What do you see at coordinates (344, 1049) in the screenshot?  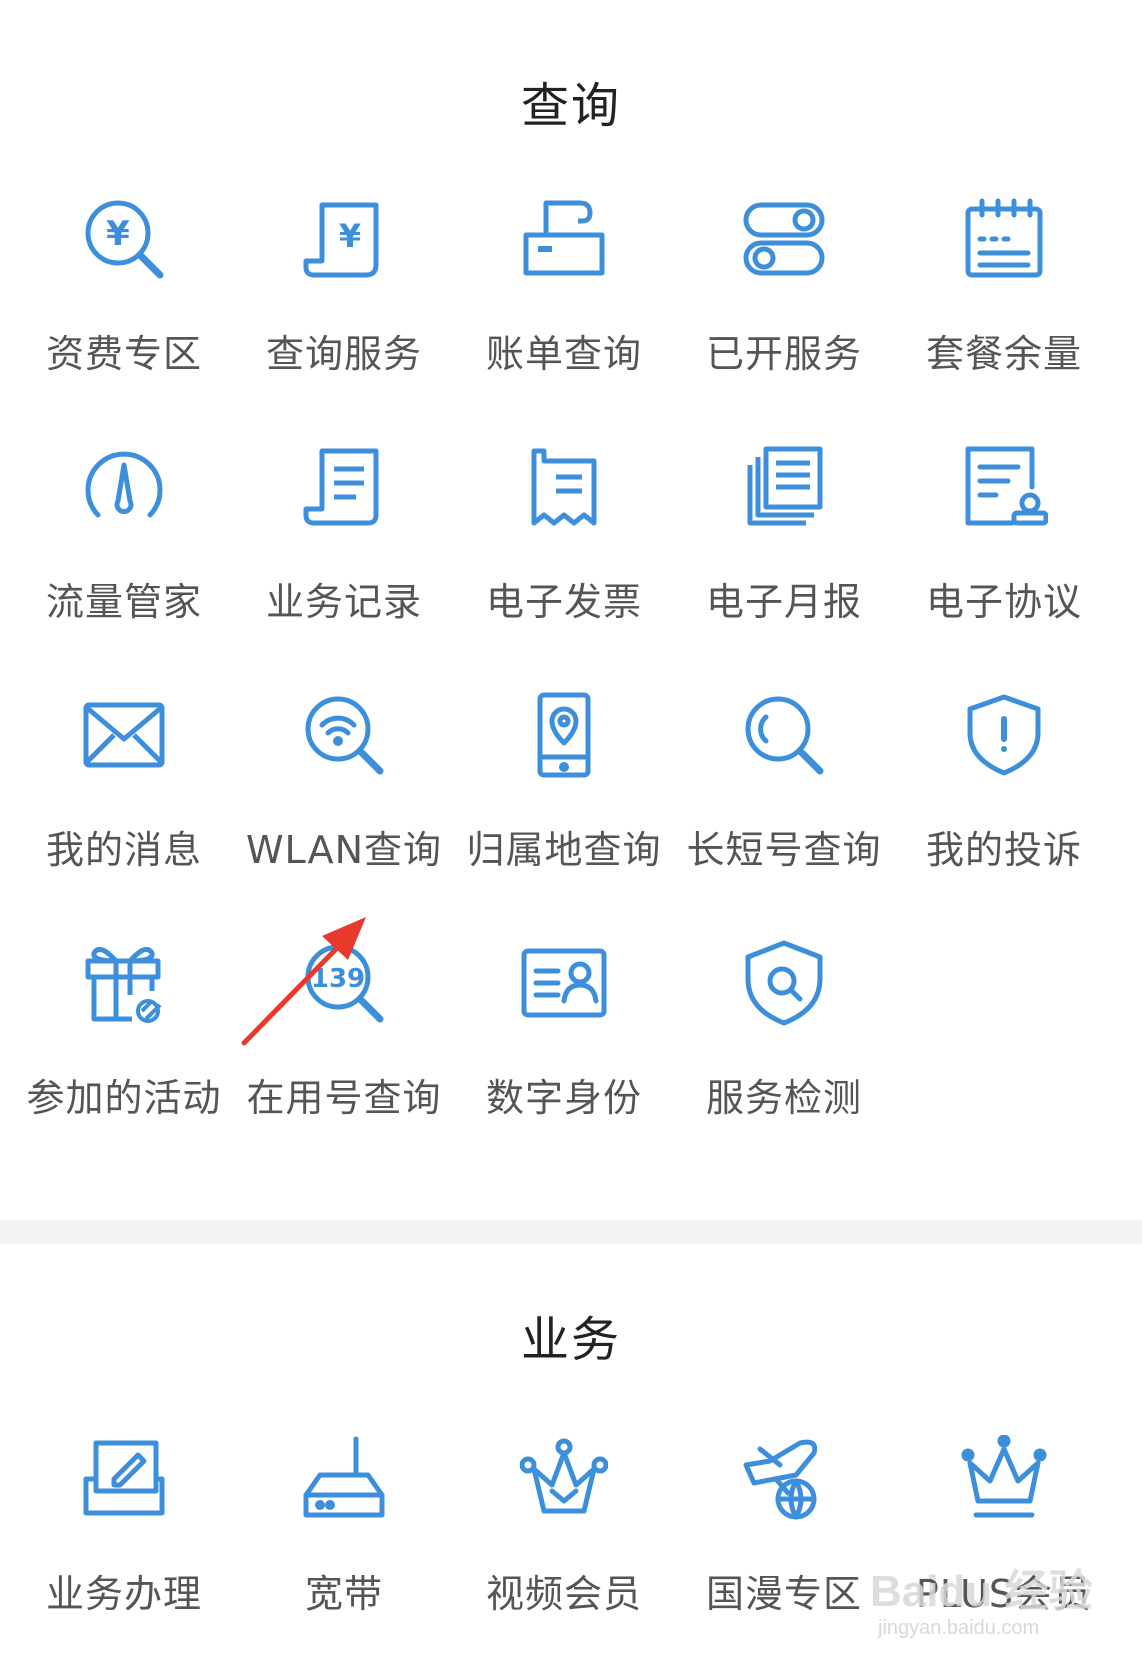 I see `grid-item-in-use-number-query: 139 在用号查询` at bounding box center [344, 1049].